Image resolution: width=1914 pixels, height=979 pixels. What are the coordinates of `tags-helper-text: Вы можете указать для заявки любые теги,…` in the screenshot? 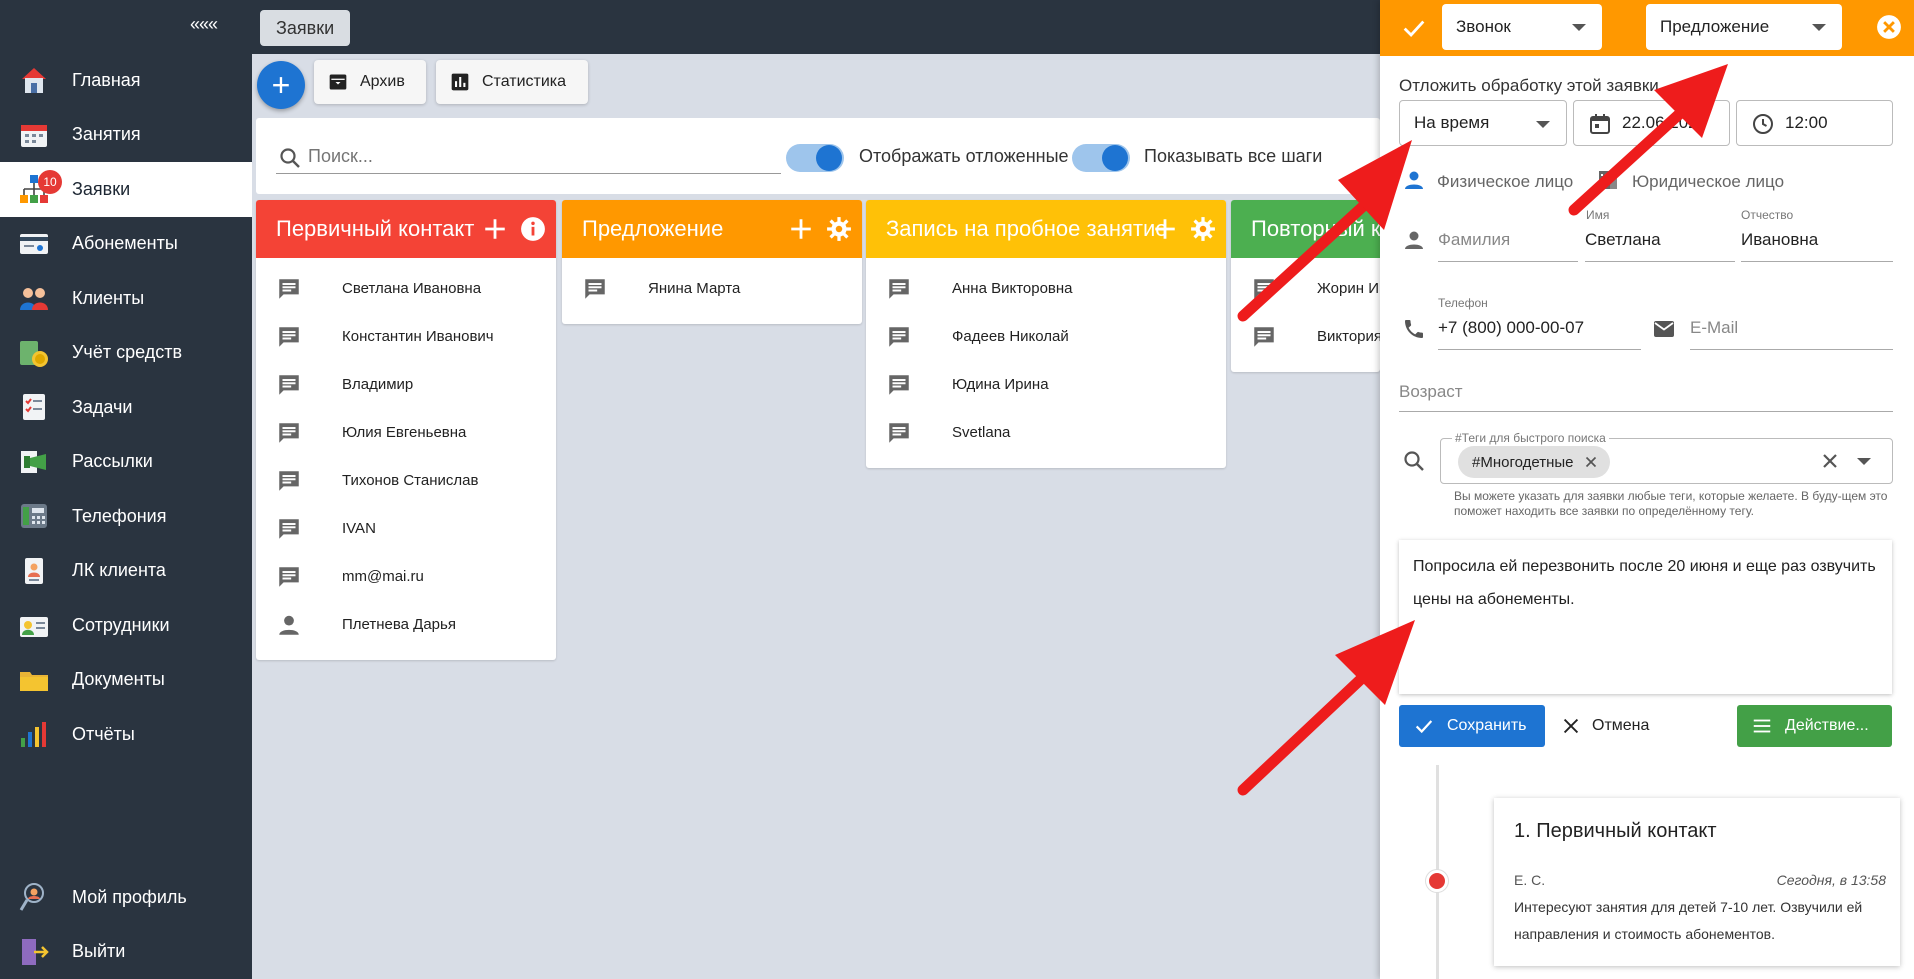 It's located at (1671, 503).